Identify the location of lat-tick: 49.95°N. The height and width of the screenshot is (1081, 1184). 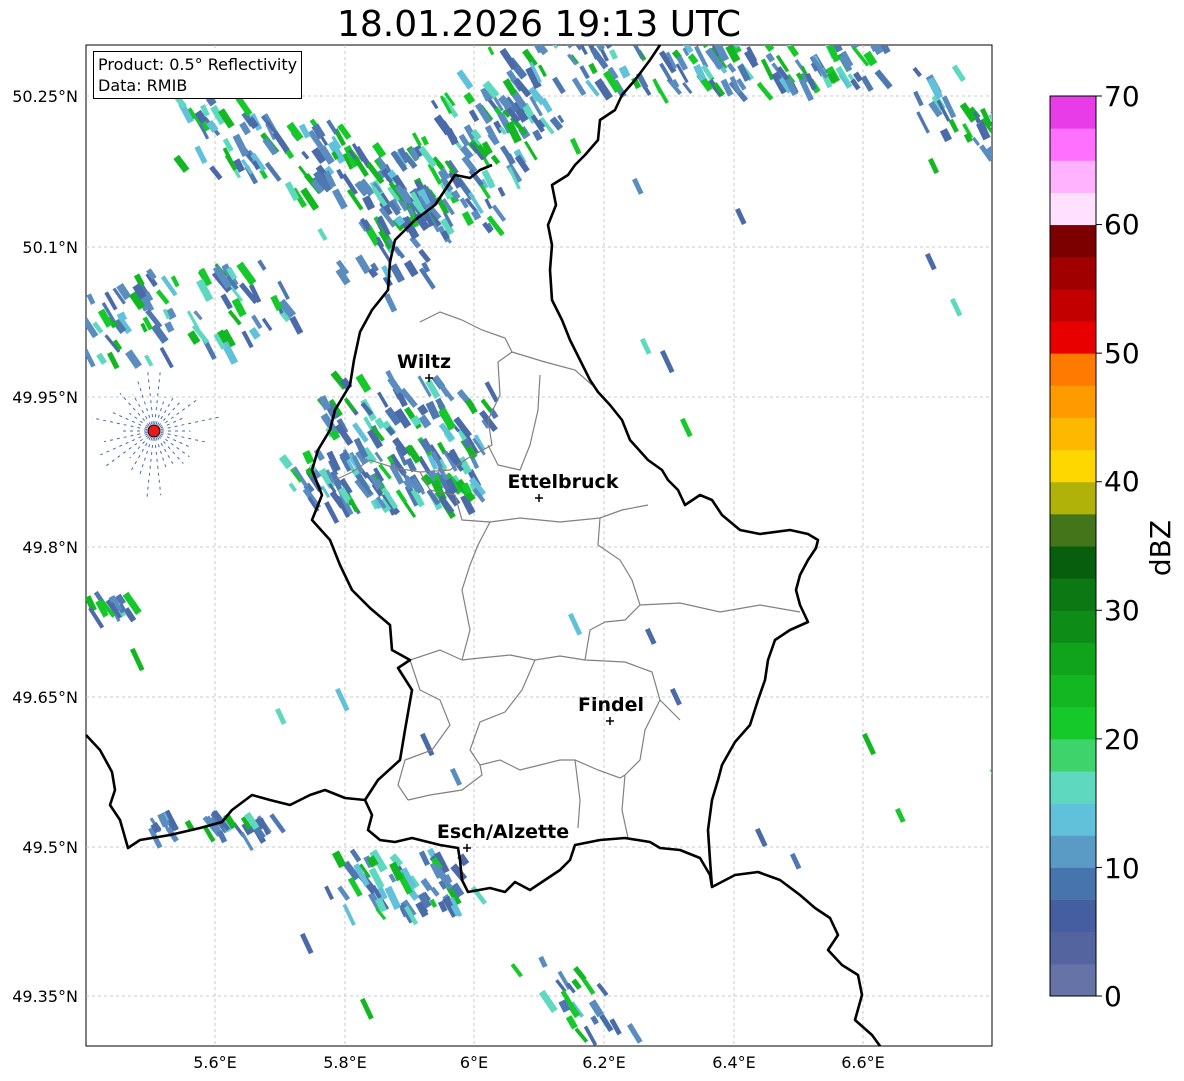
(45, 397).